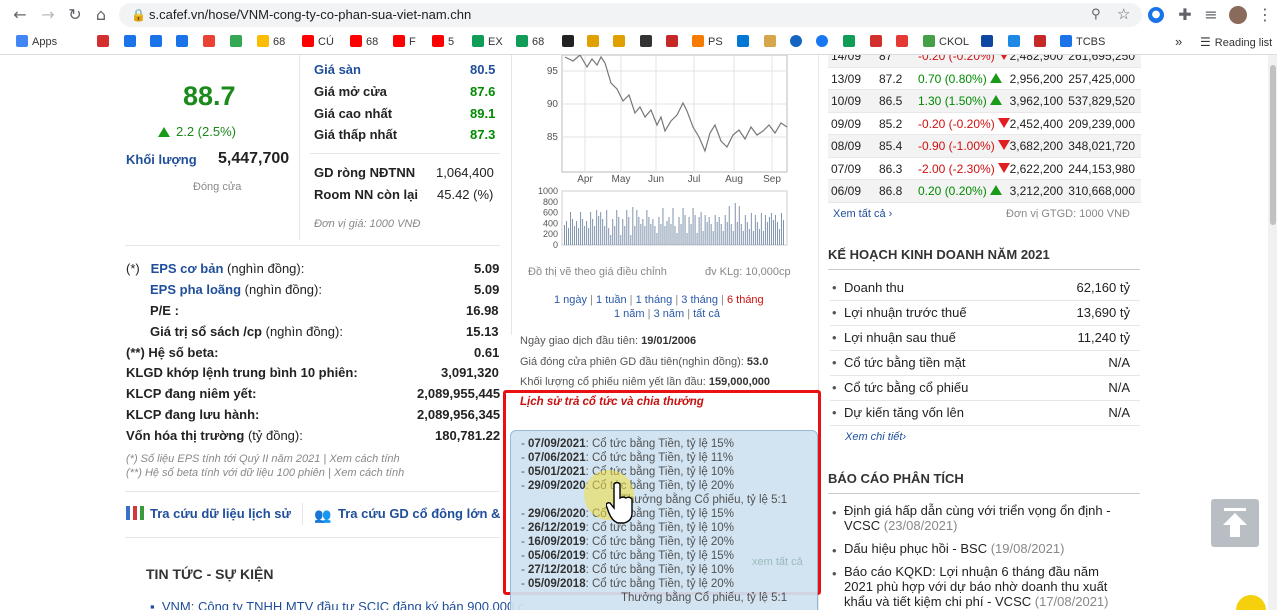 This screenshot has width=1277, height=610. What do you see at coordinates (846, 146) in the screenshot?
I see `history-date: 08/09` at bounding box center [846, 146].